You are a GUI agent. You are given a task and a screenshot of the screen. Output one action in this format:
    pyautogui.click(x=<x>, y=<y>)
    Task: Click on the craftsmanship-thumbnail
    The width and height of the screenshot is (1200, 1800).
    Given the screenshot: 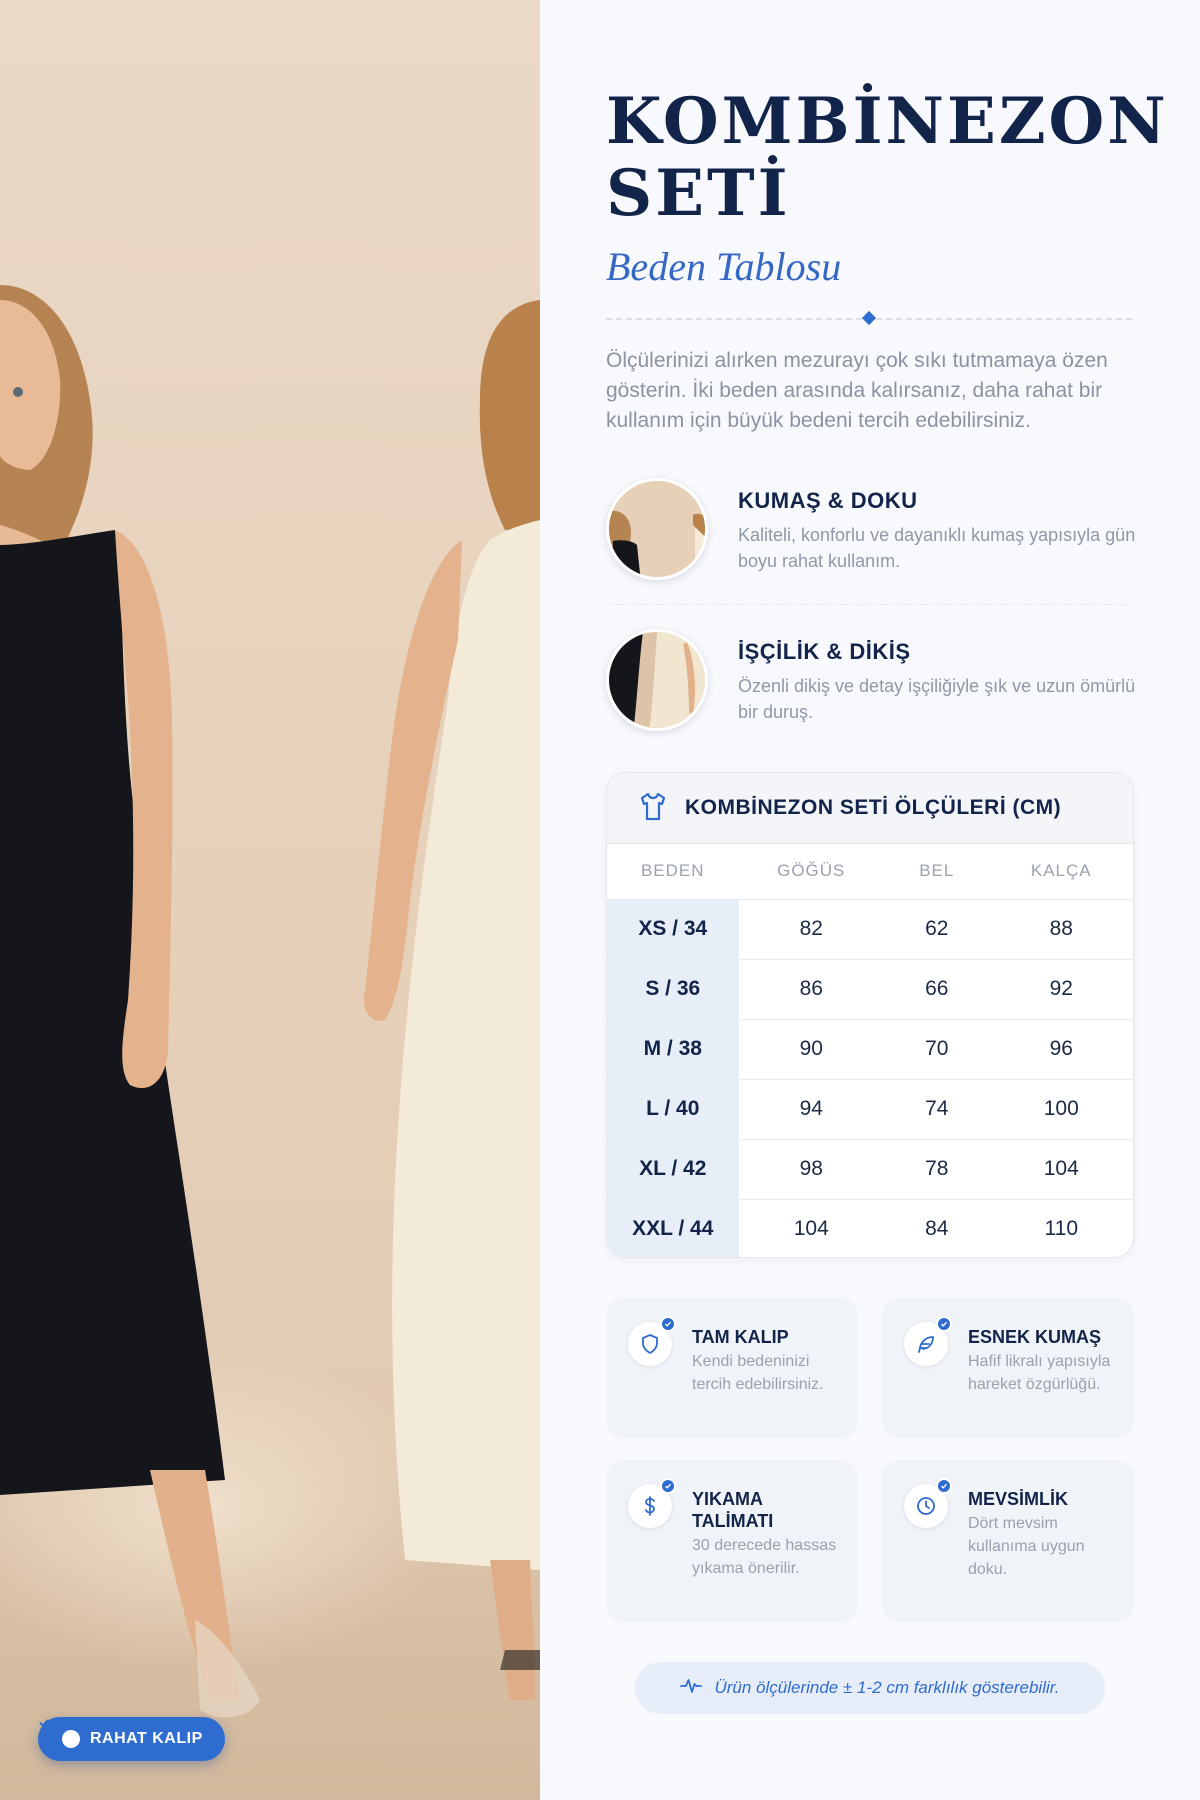 What is the action you would take?
    pyautogui.click(x=657, y=680)
    